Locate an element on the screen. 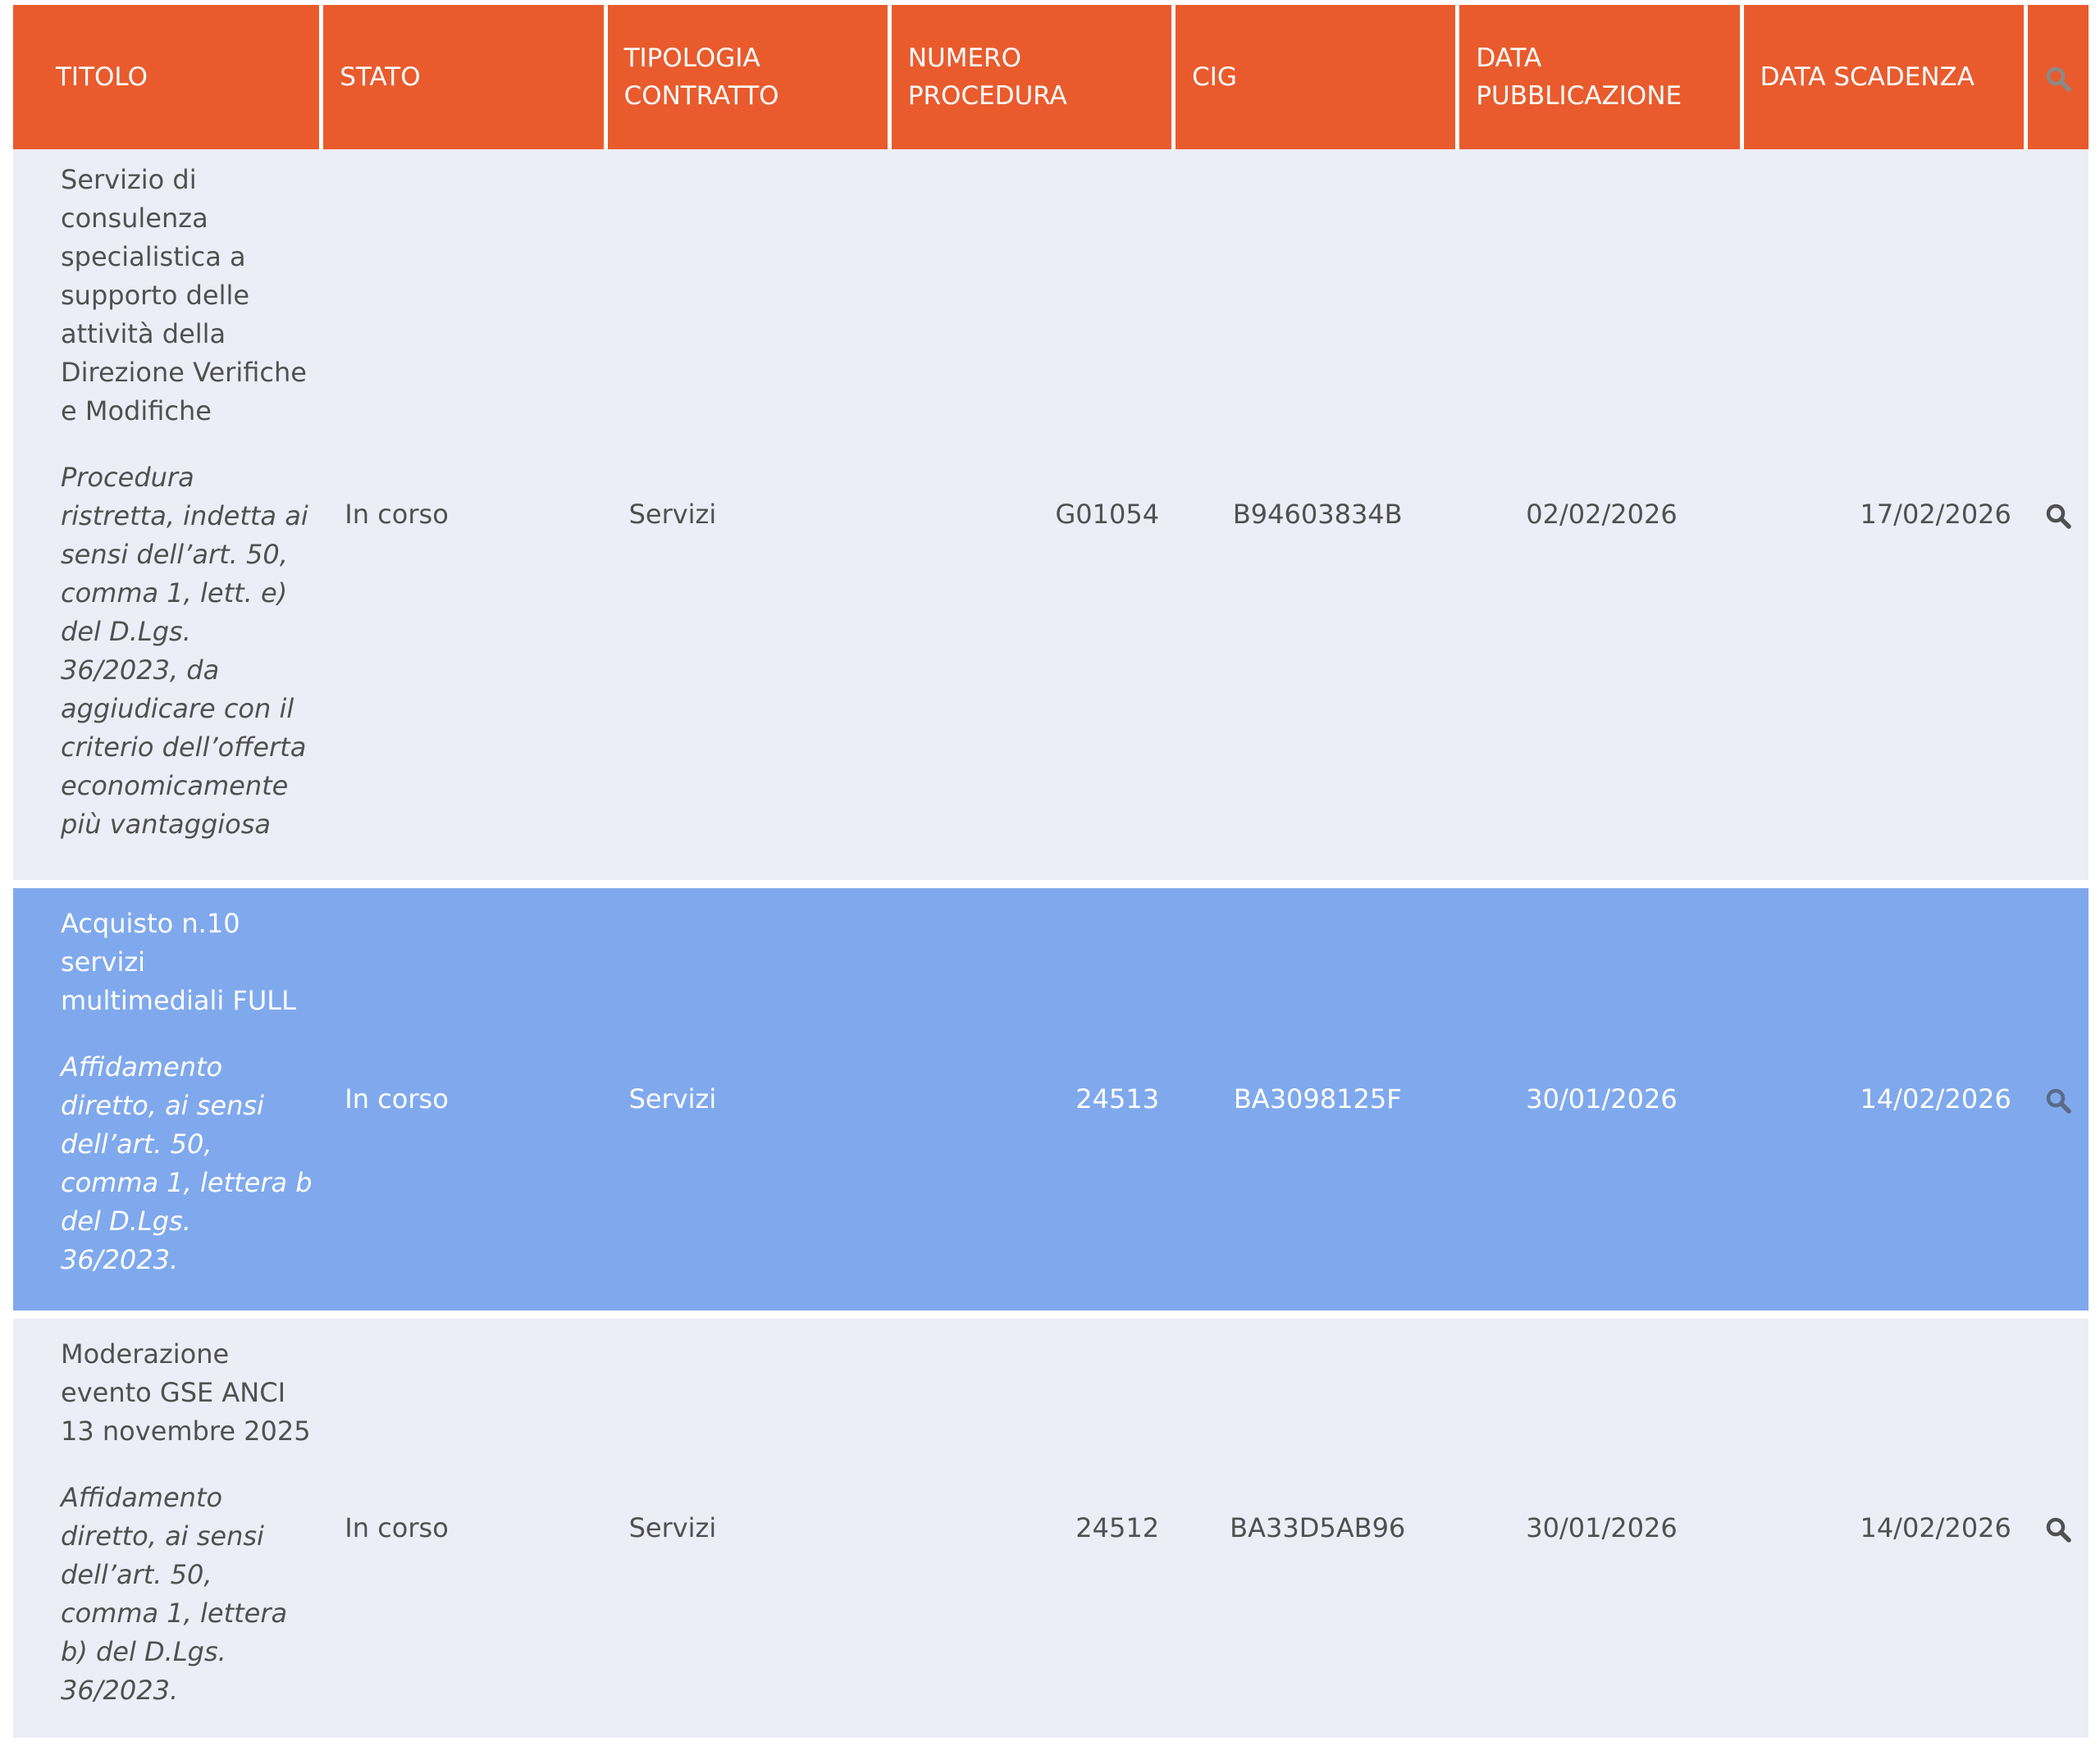 The image size is (2100, 1746). cell-numero-procedura: 24513 is located at coordinates (1033, 1104).